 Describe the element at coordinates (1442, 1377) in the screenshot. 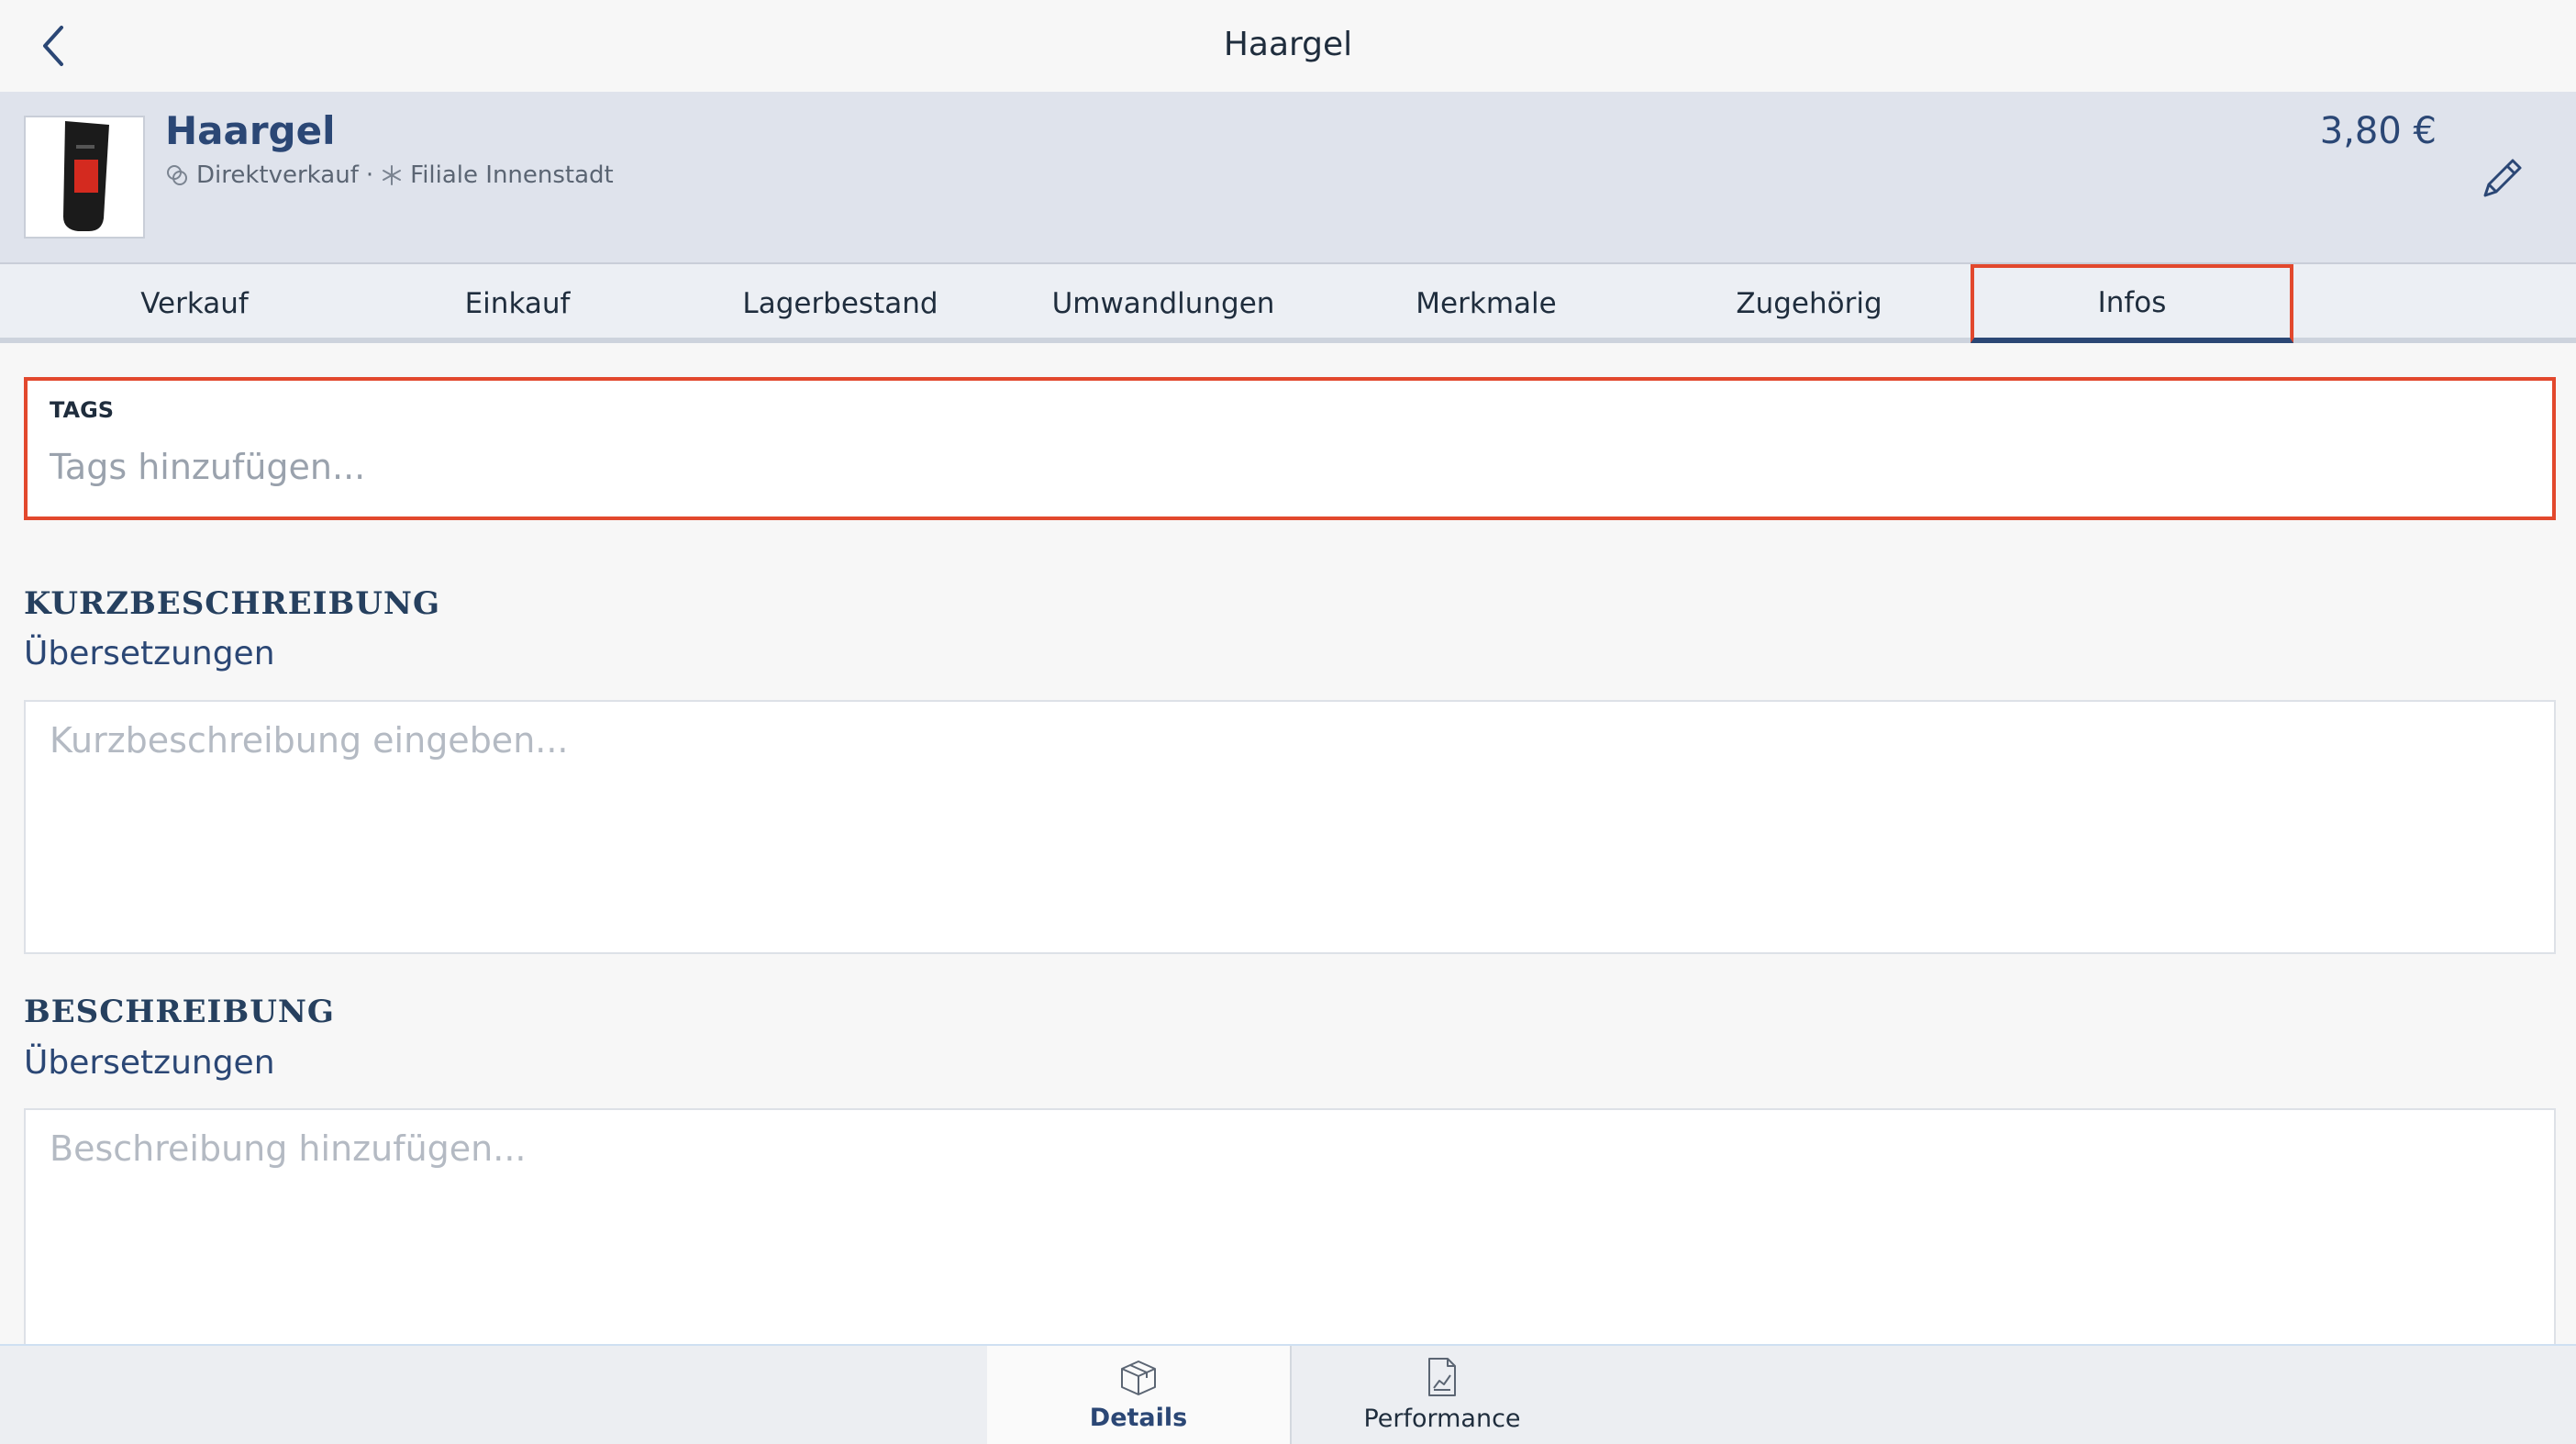

I see `chart-document-icon` at that location.